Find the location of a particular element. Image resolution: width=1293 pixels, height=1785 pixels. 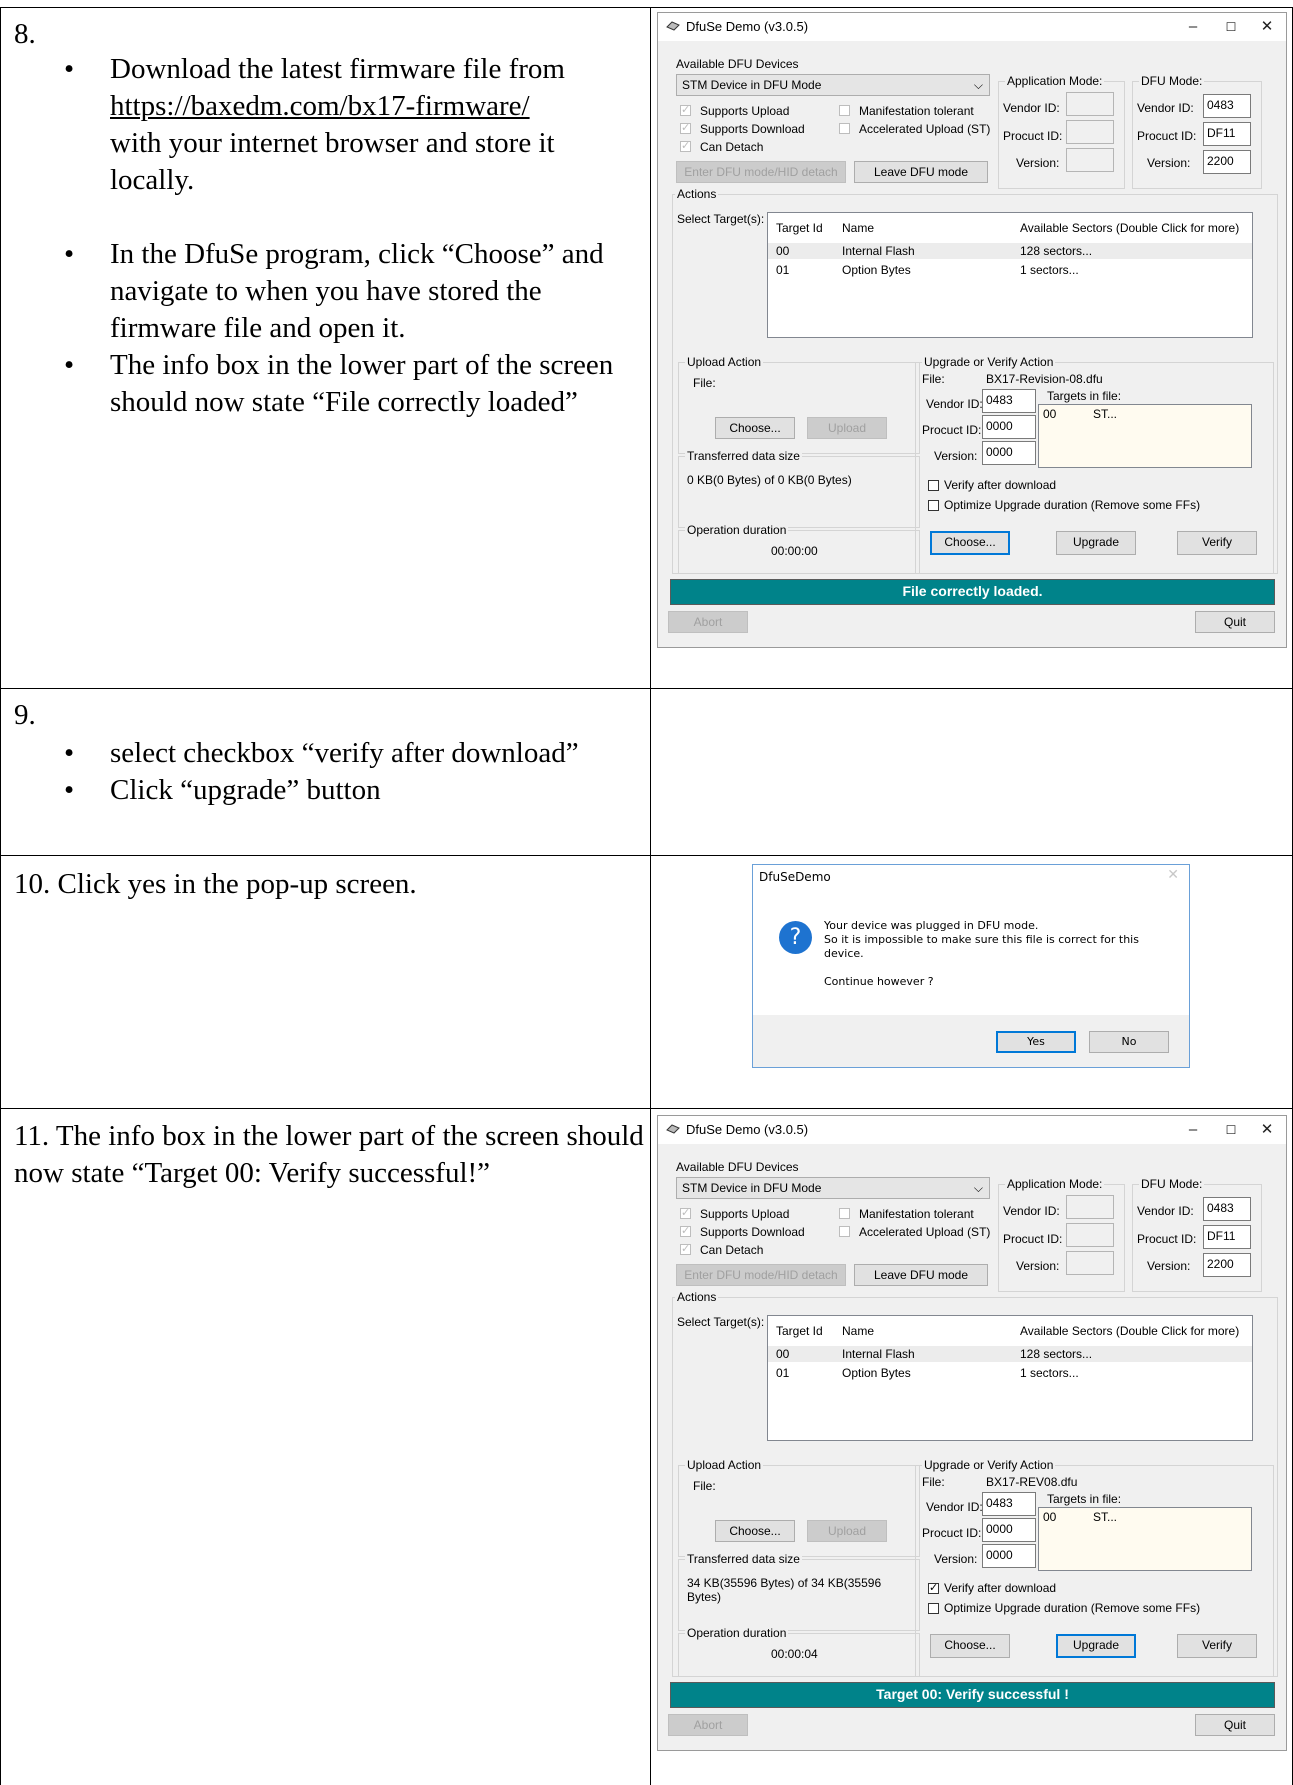

question-icon: ? is located at coordinates (795, 937).